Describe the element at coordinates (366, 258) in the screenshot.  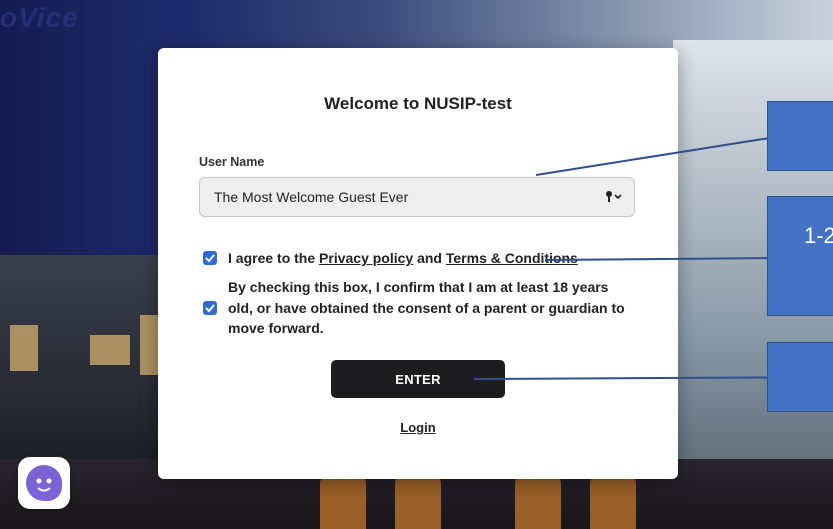
I see `privacy-policy-link: Privacy policy` at that location.